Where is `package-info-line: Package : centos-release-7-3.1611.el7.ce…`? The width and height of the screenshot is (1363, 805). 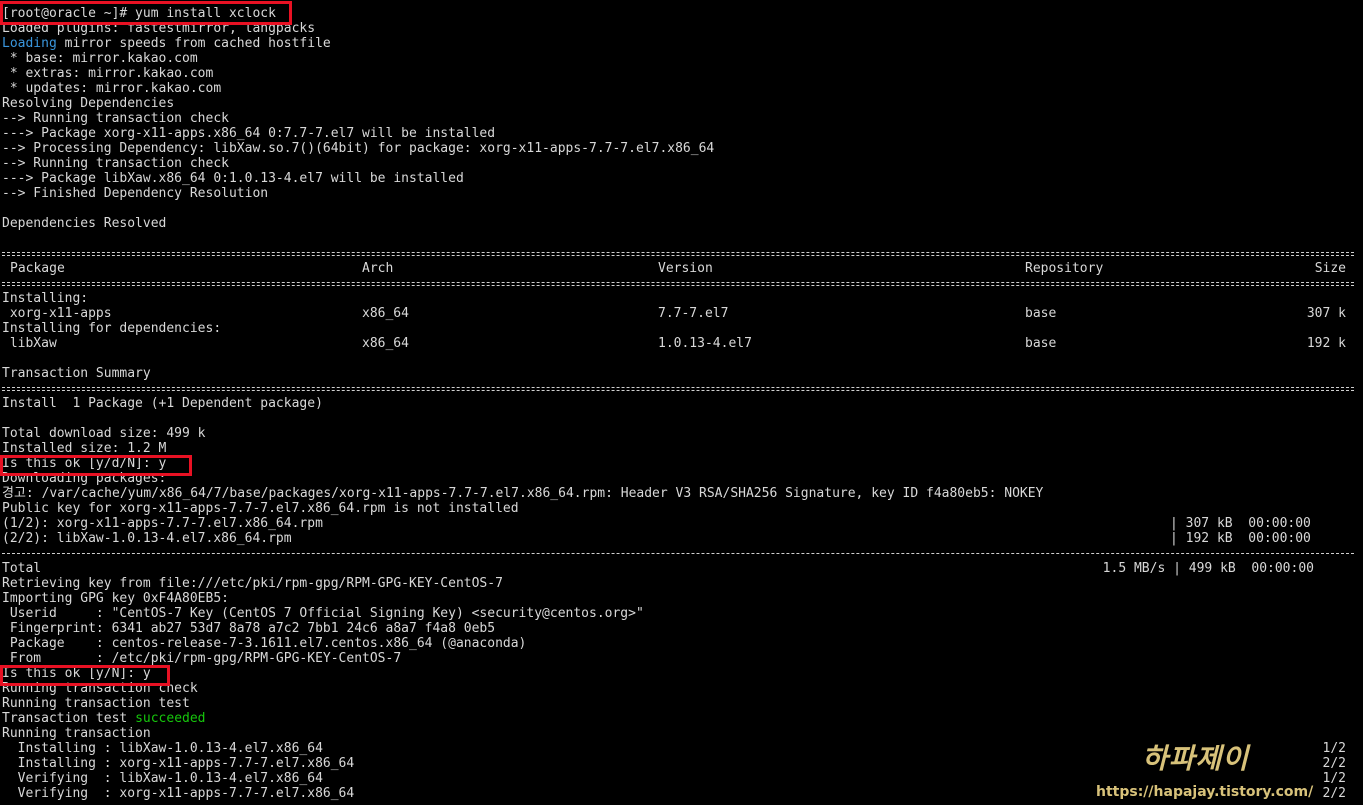 package-info-line: Package : centos-release-7-3.1611.el7.ce… is located at coordinates (264, 643).